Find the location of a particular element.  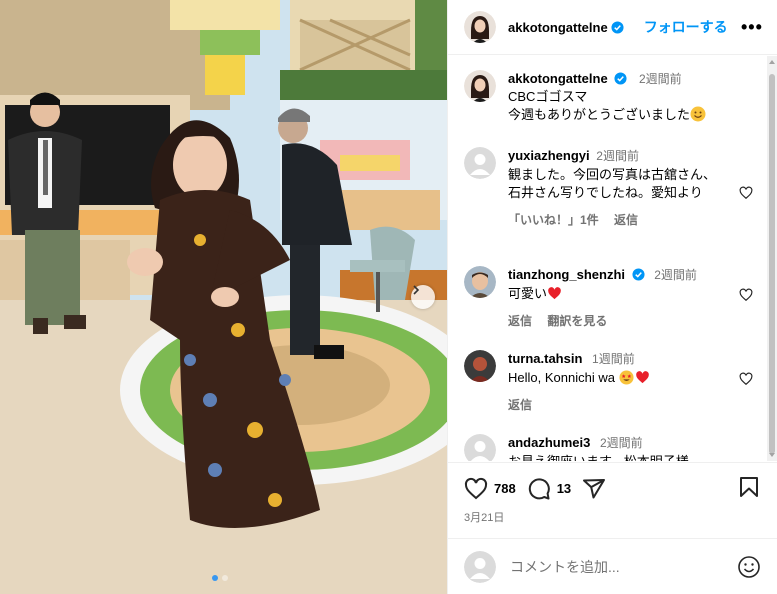

comment-count: 13 is located at coordinates (564, 488).